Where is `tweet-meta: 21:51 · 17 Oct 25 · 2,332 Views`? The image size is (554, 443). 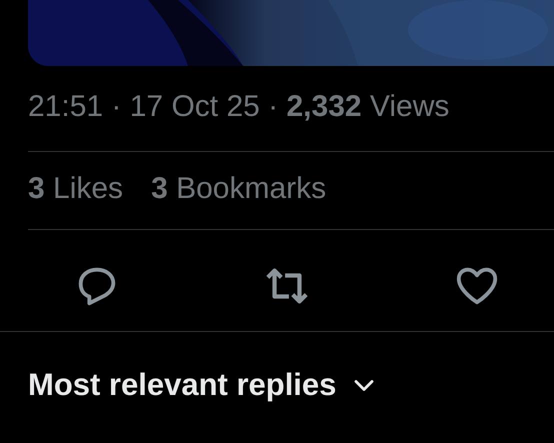
tweet-meta: 21:51 · 17 Oct 25 · 2,332 Views is located at coordinates (239, 107).